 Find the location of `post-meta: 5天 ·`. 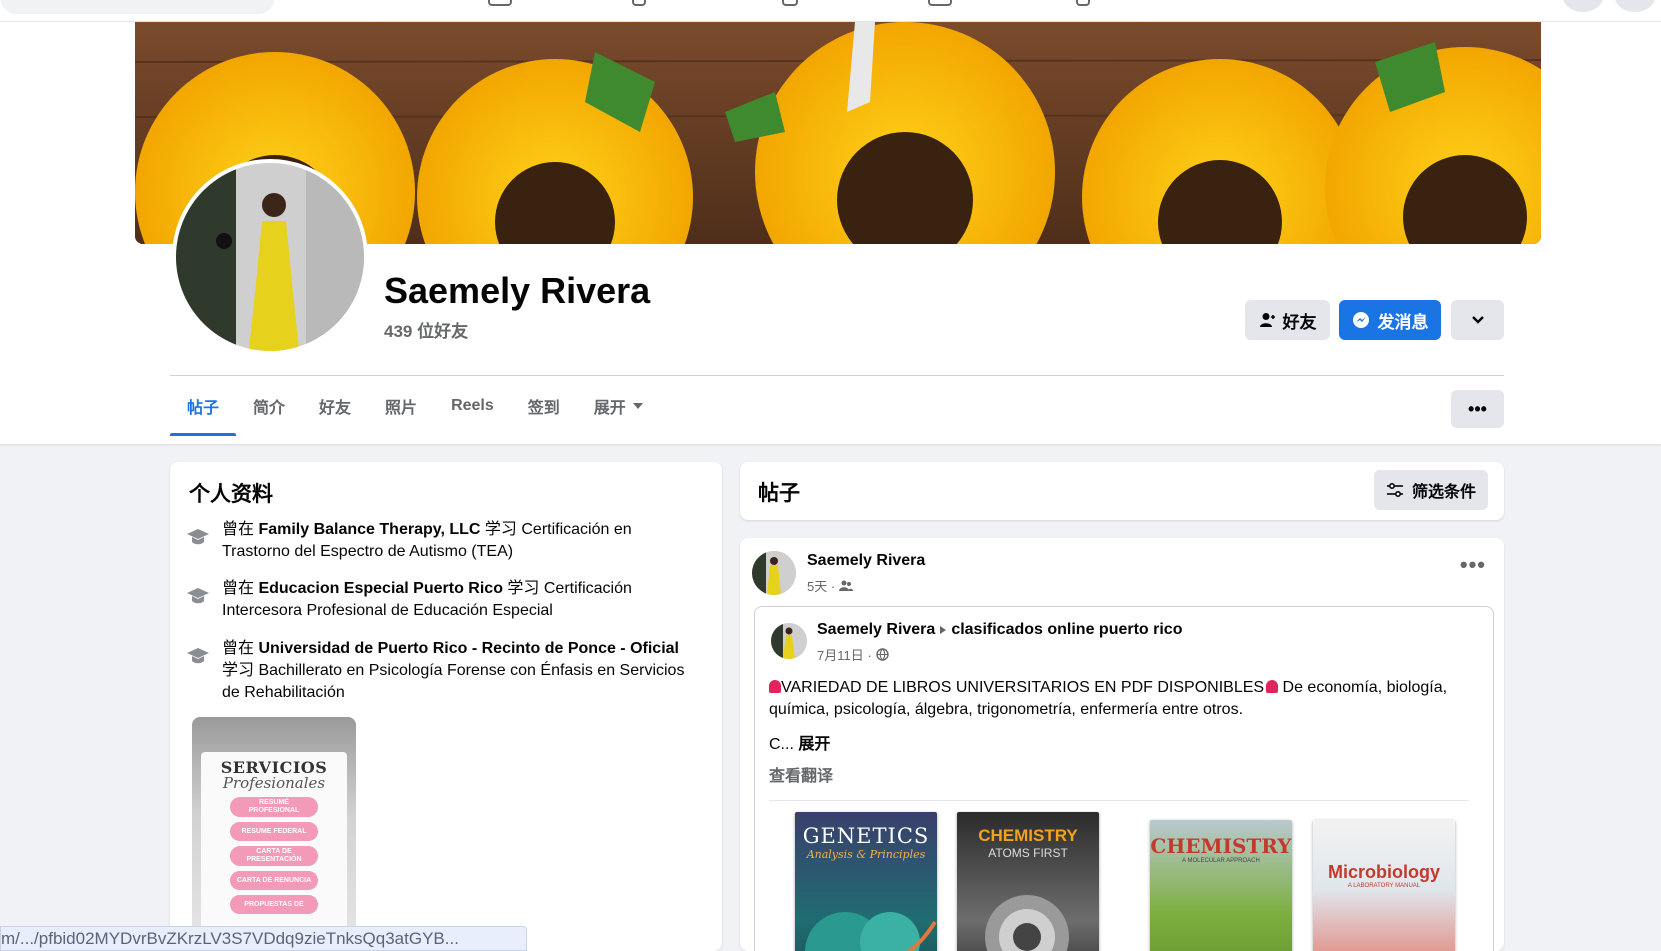

post-meta: 5天 · is located at coordinates (830, 585).